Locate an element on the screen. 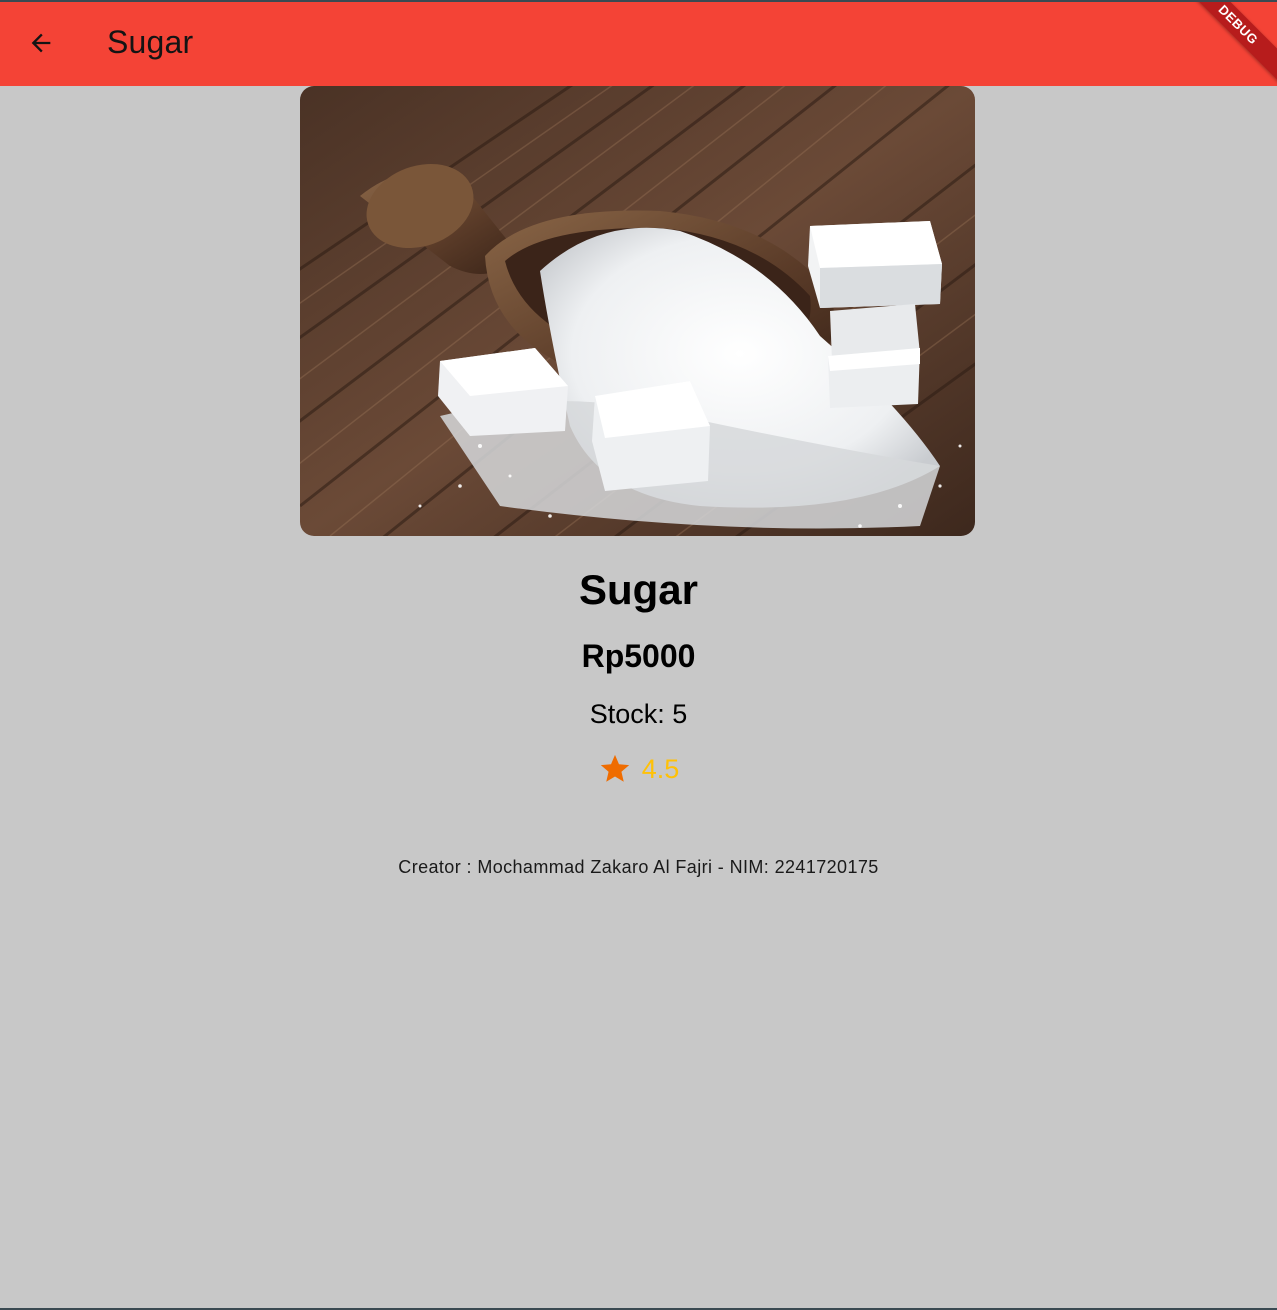 The image size is (1277, 1310). app-bar-title: Sugar is located at coordinates (150, 42).